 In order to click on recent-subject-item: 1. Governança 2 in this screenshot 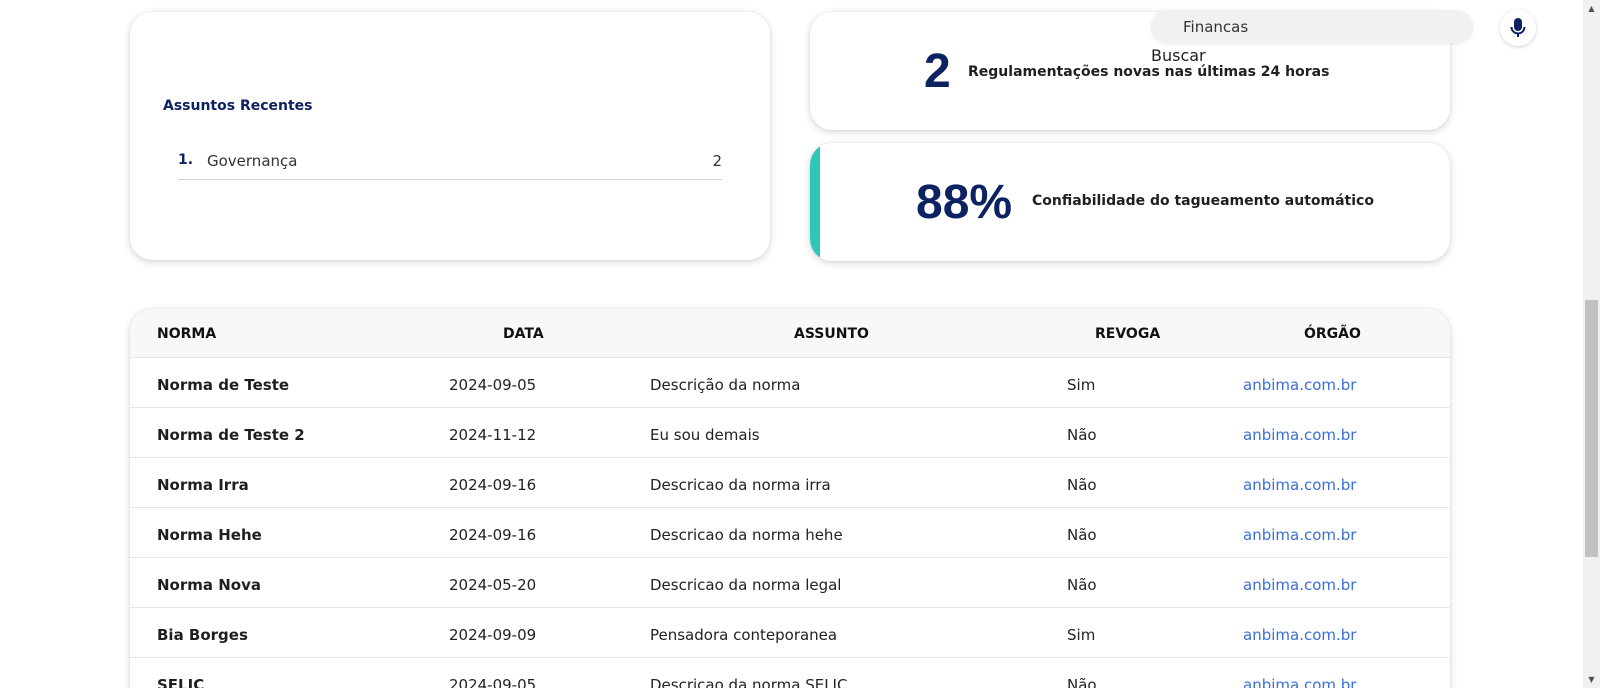, I will do `click(450, 158)`.